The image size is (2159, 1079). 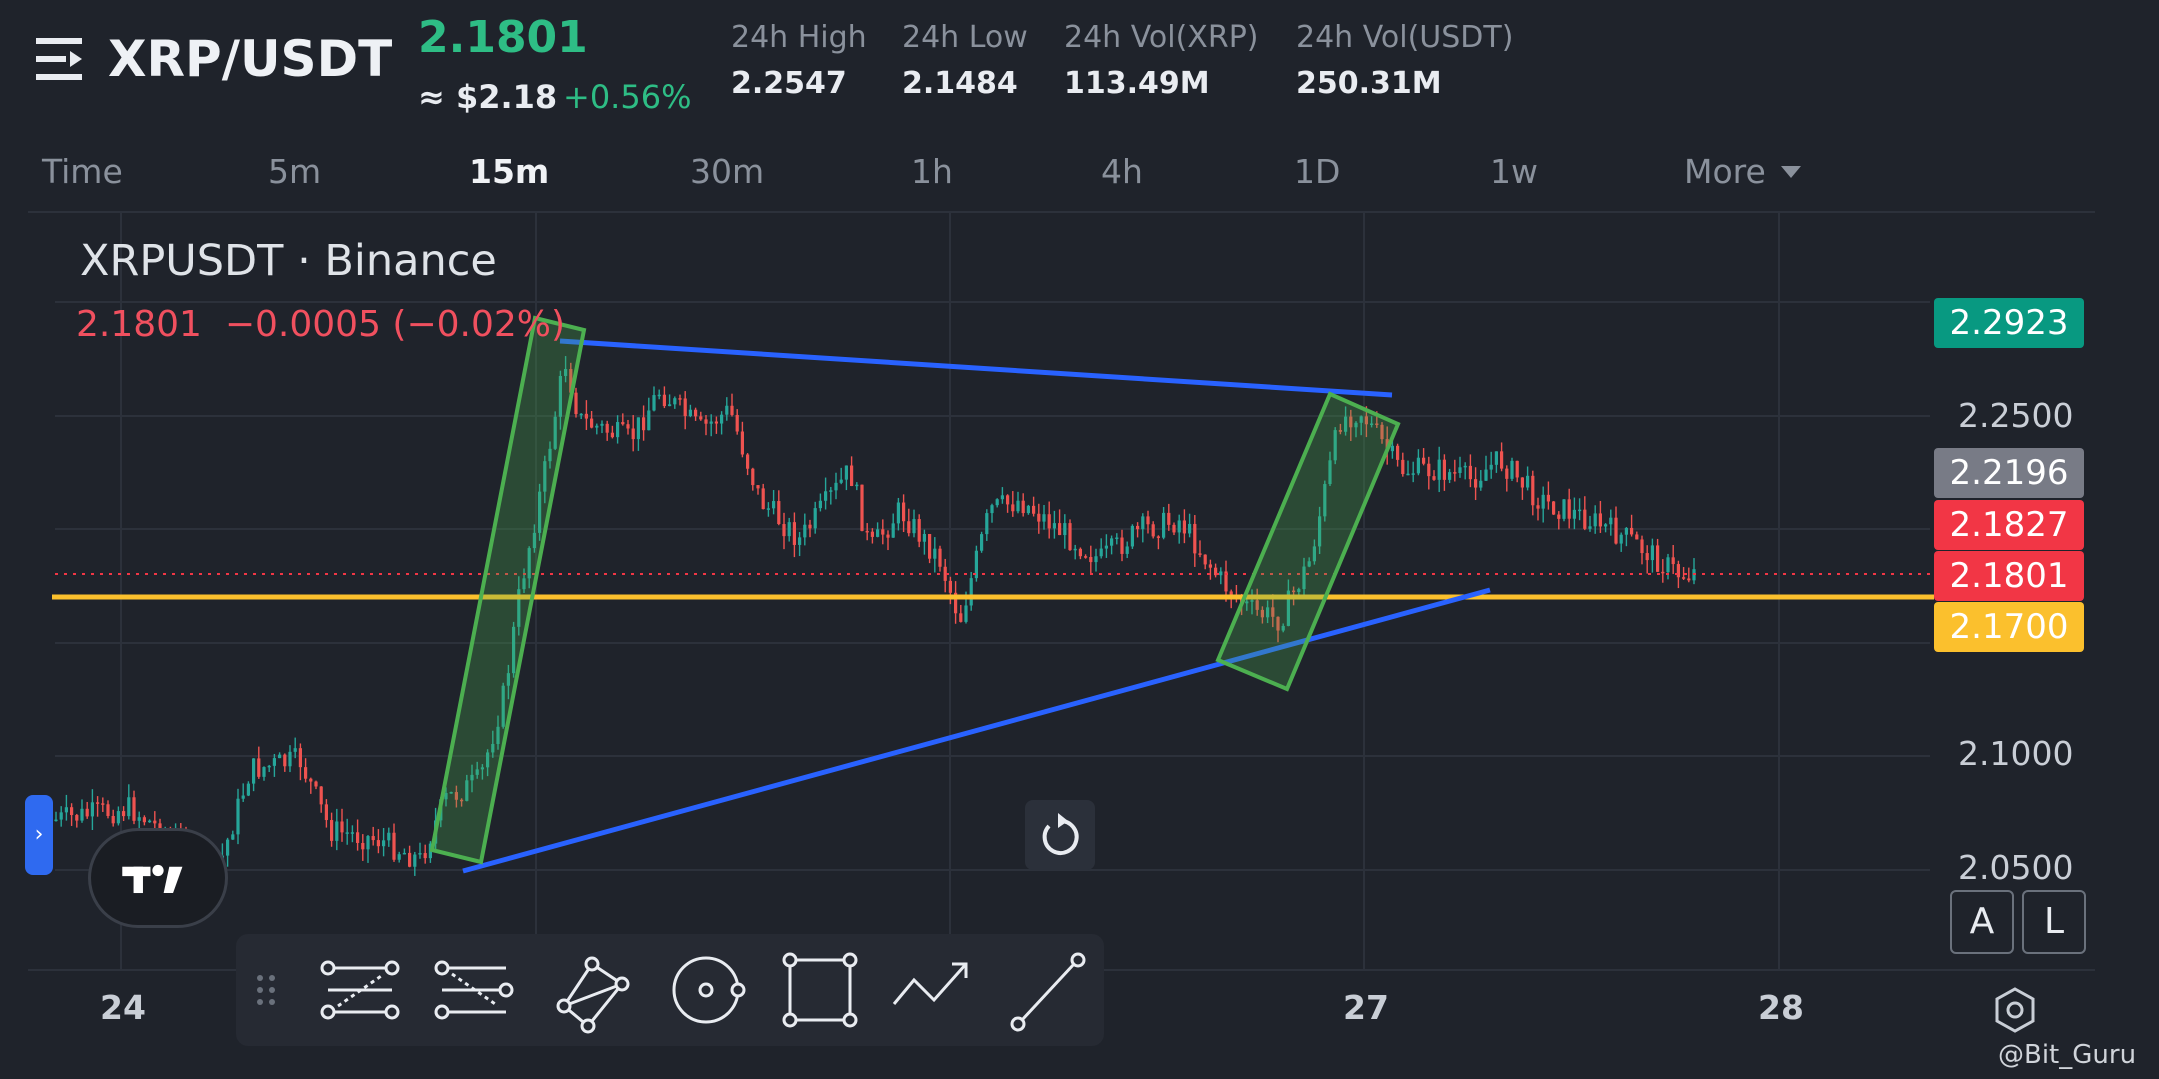 What do you see at coordinates (1791, 172) in the screenshot?
I see `chevron-down-icon` at bounding box center [1791, 172].